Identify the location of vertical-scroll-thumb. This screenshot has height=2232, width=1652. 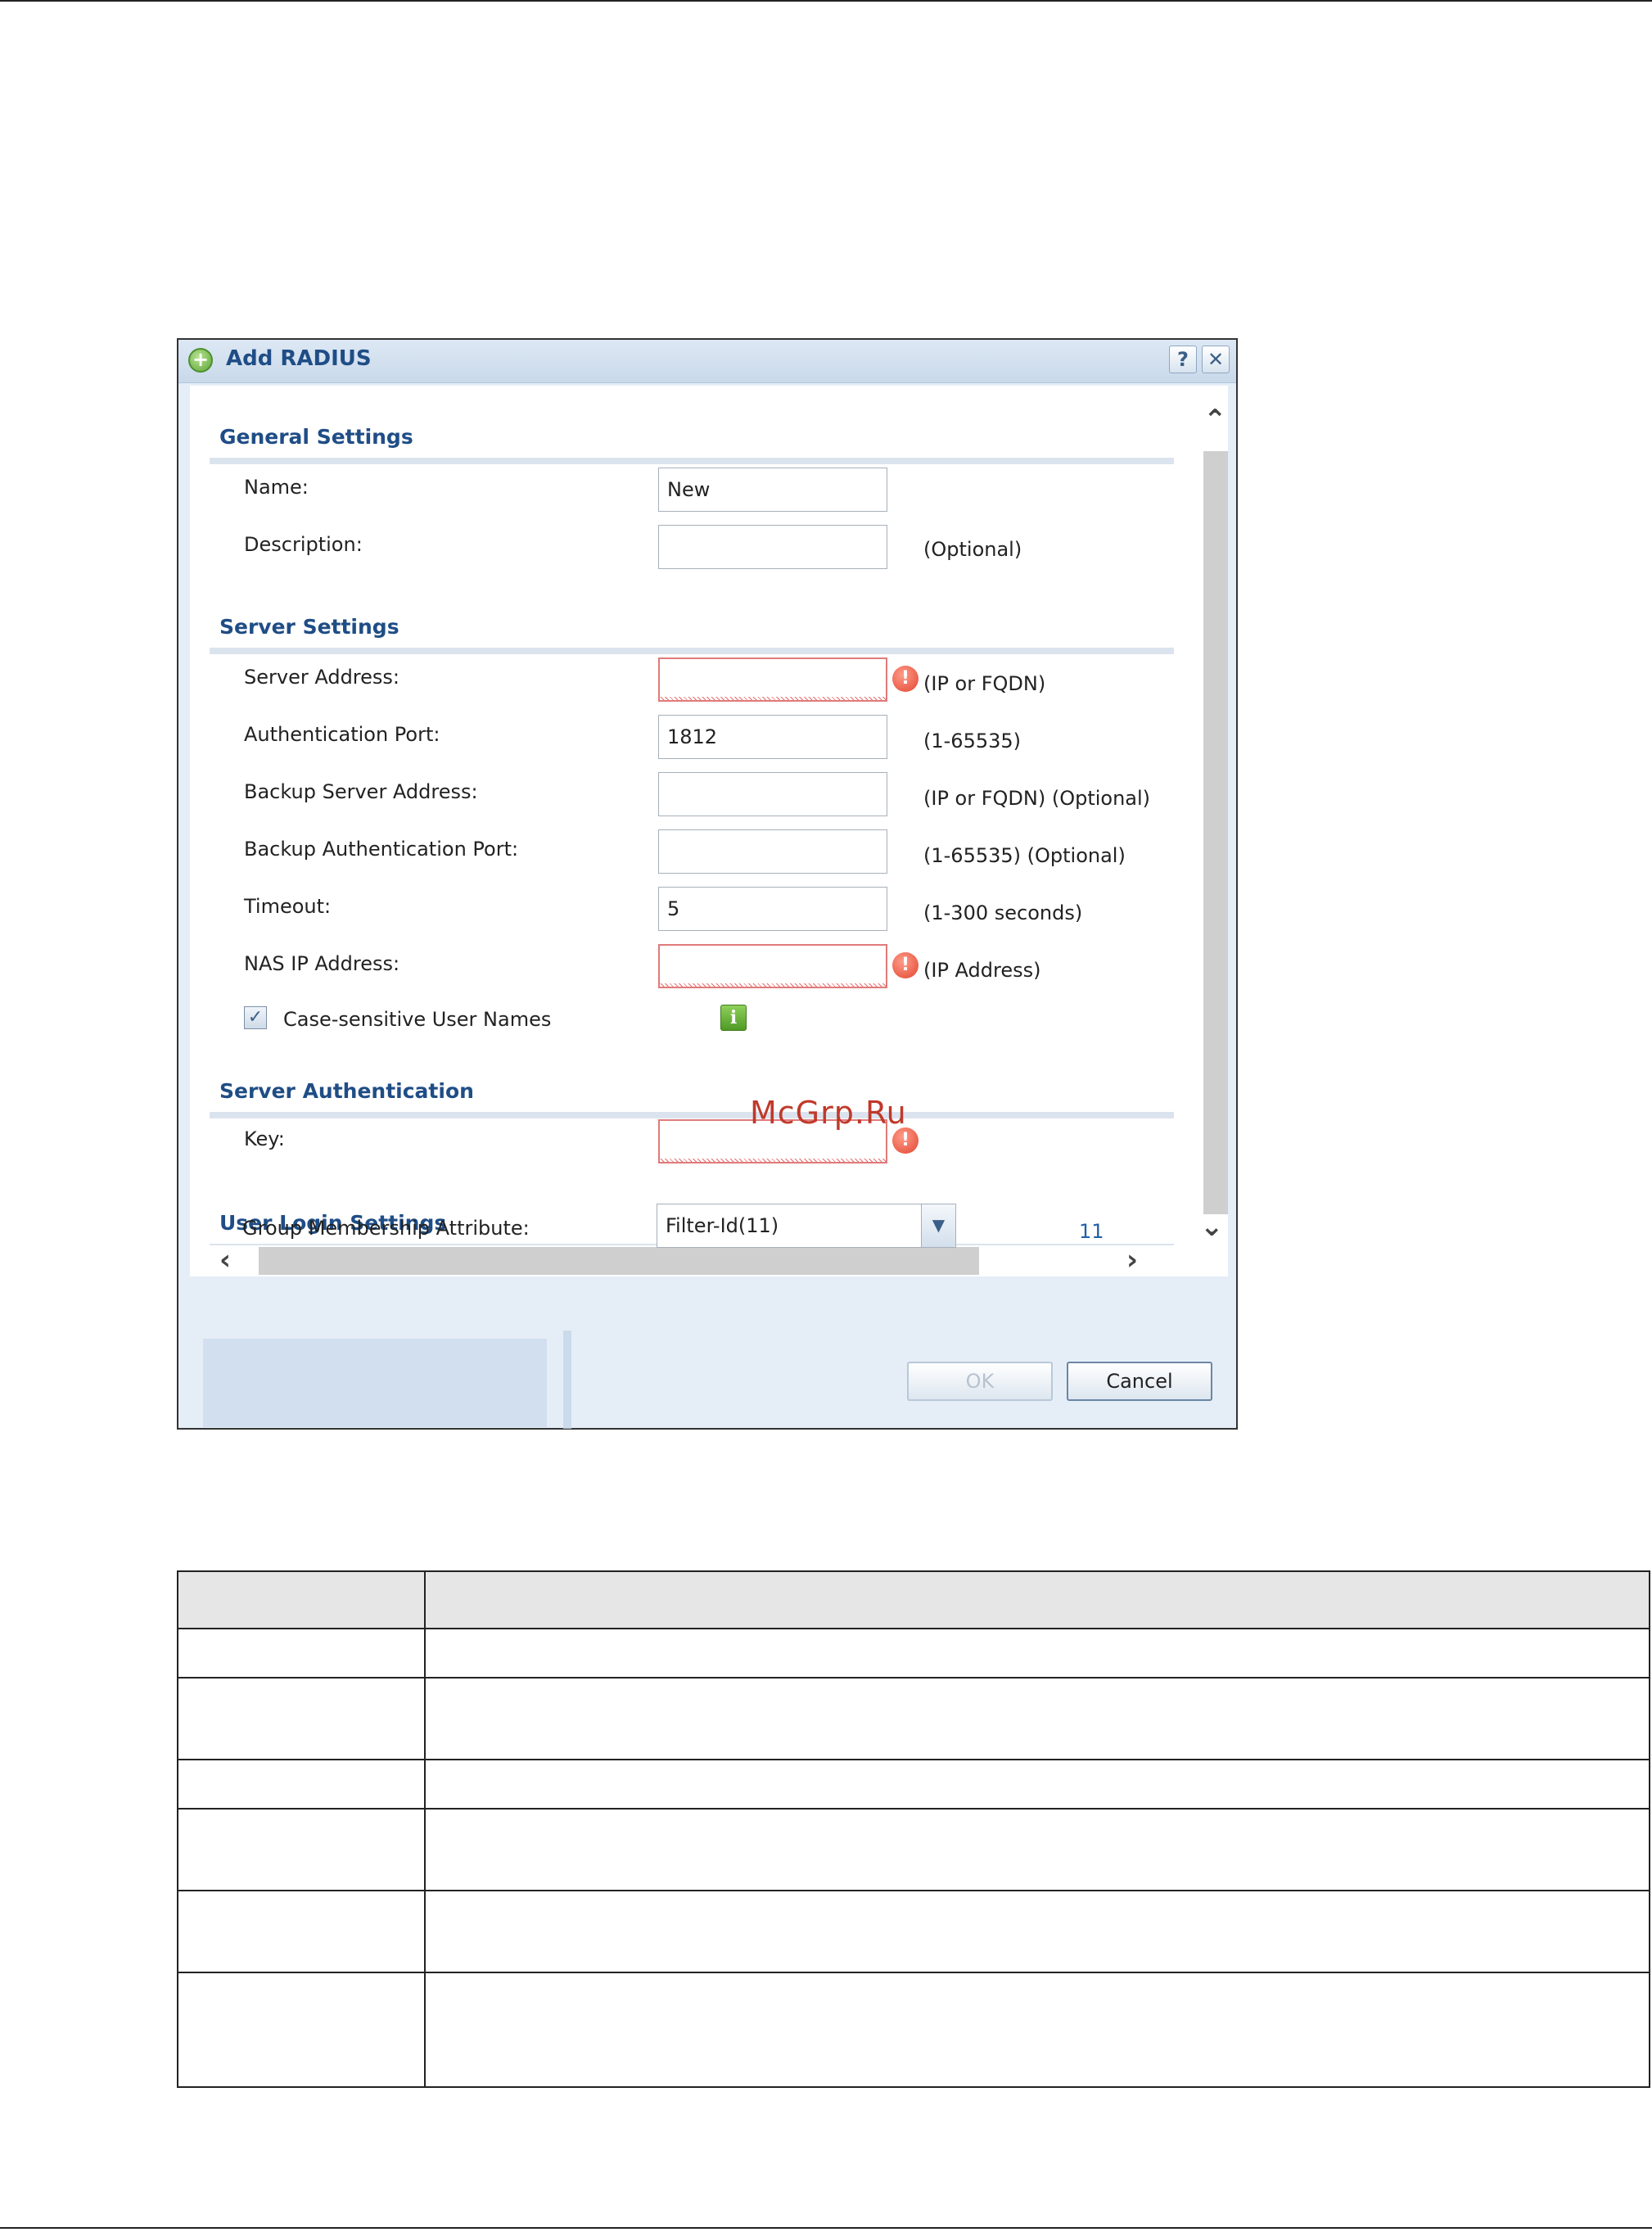
(1215, 832).